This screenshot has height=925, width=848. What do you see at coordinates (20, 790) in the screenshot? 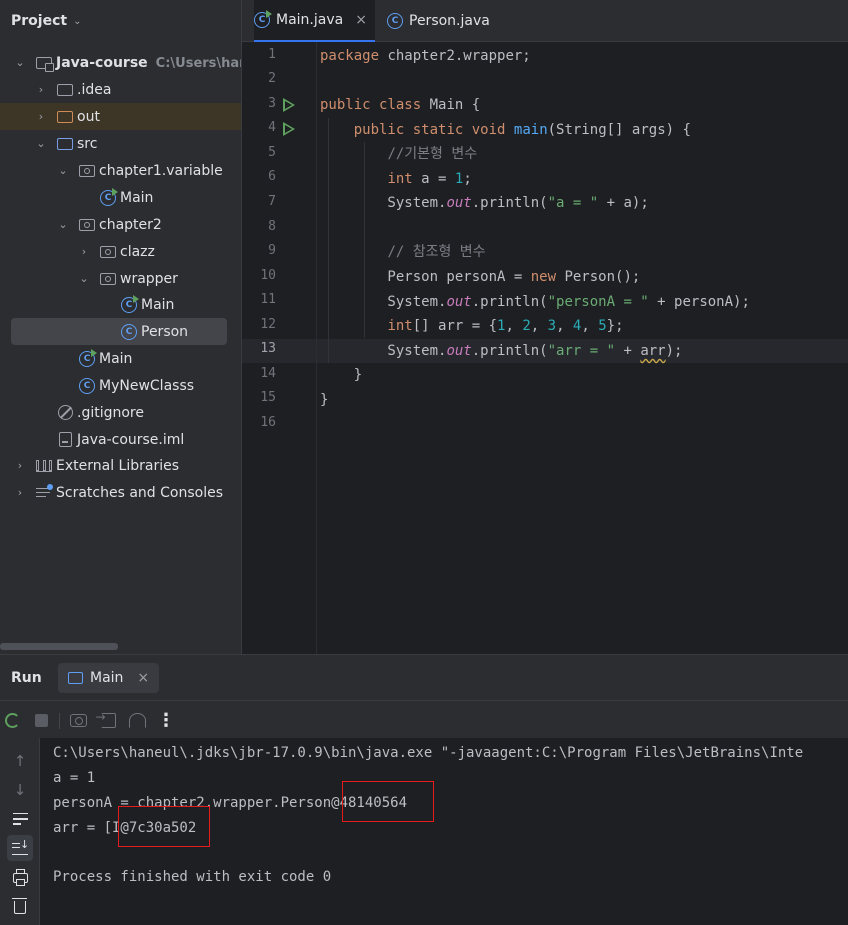
I see `scroll-down-button: ↓` at bounding box center [20, 790].